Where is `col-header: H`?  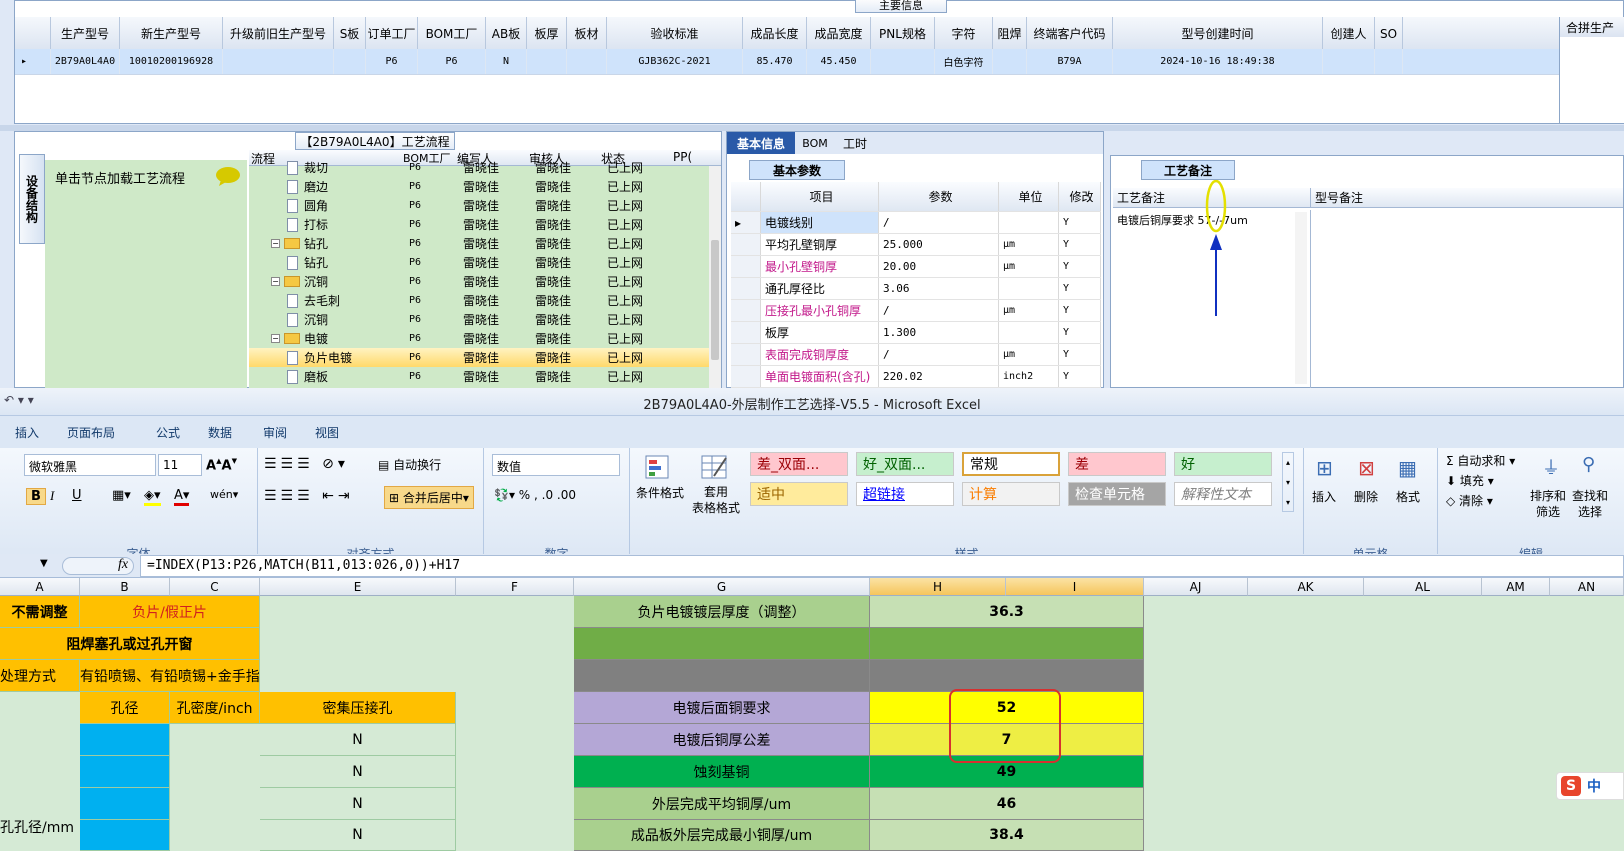 col-header: H is located at coordinates (938, 587).